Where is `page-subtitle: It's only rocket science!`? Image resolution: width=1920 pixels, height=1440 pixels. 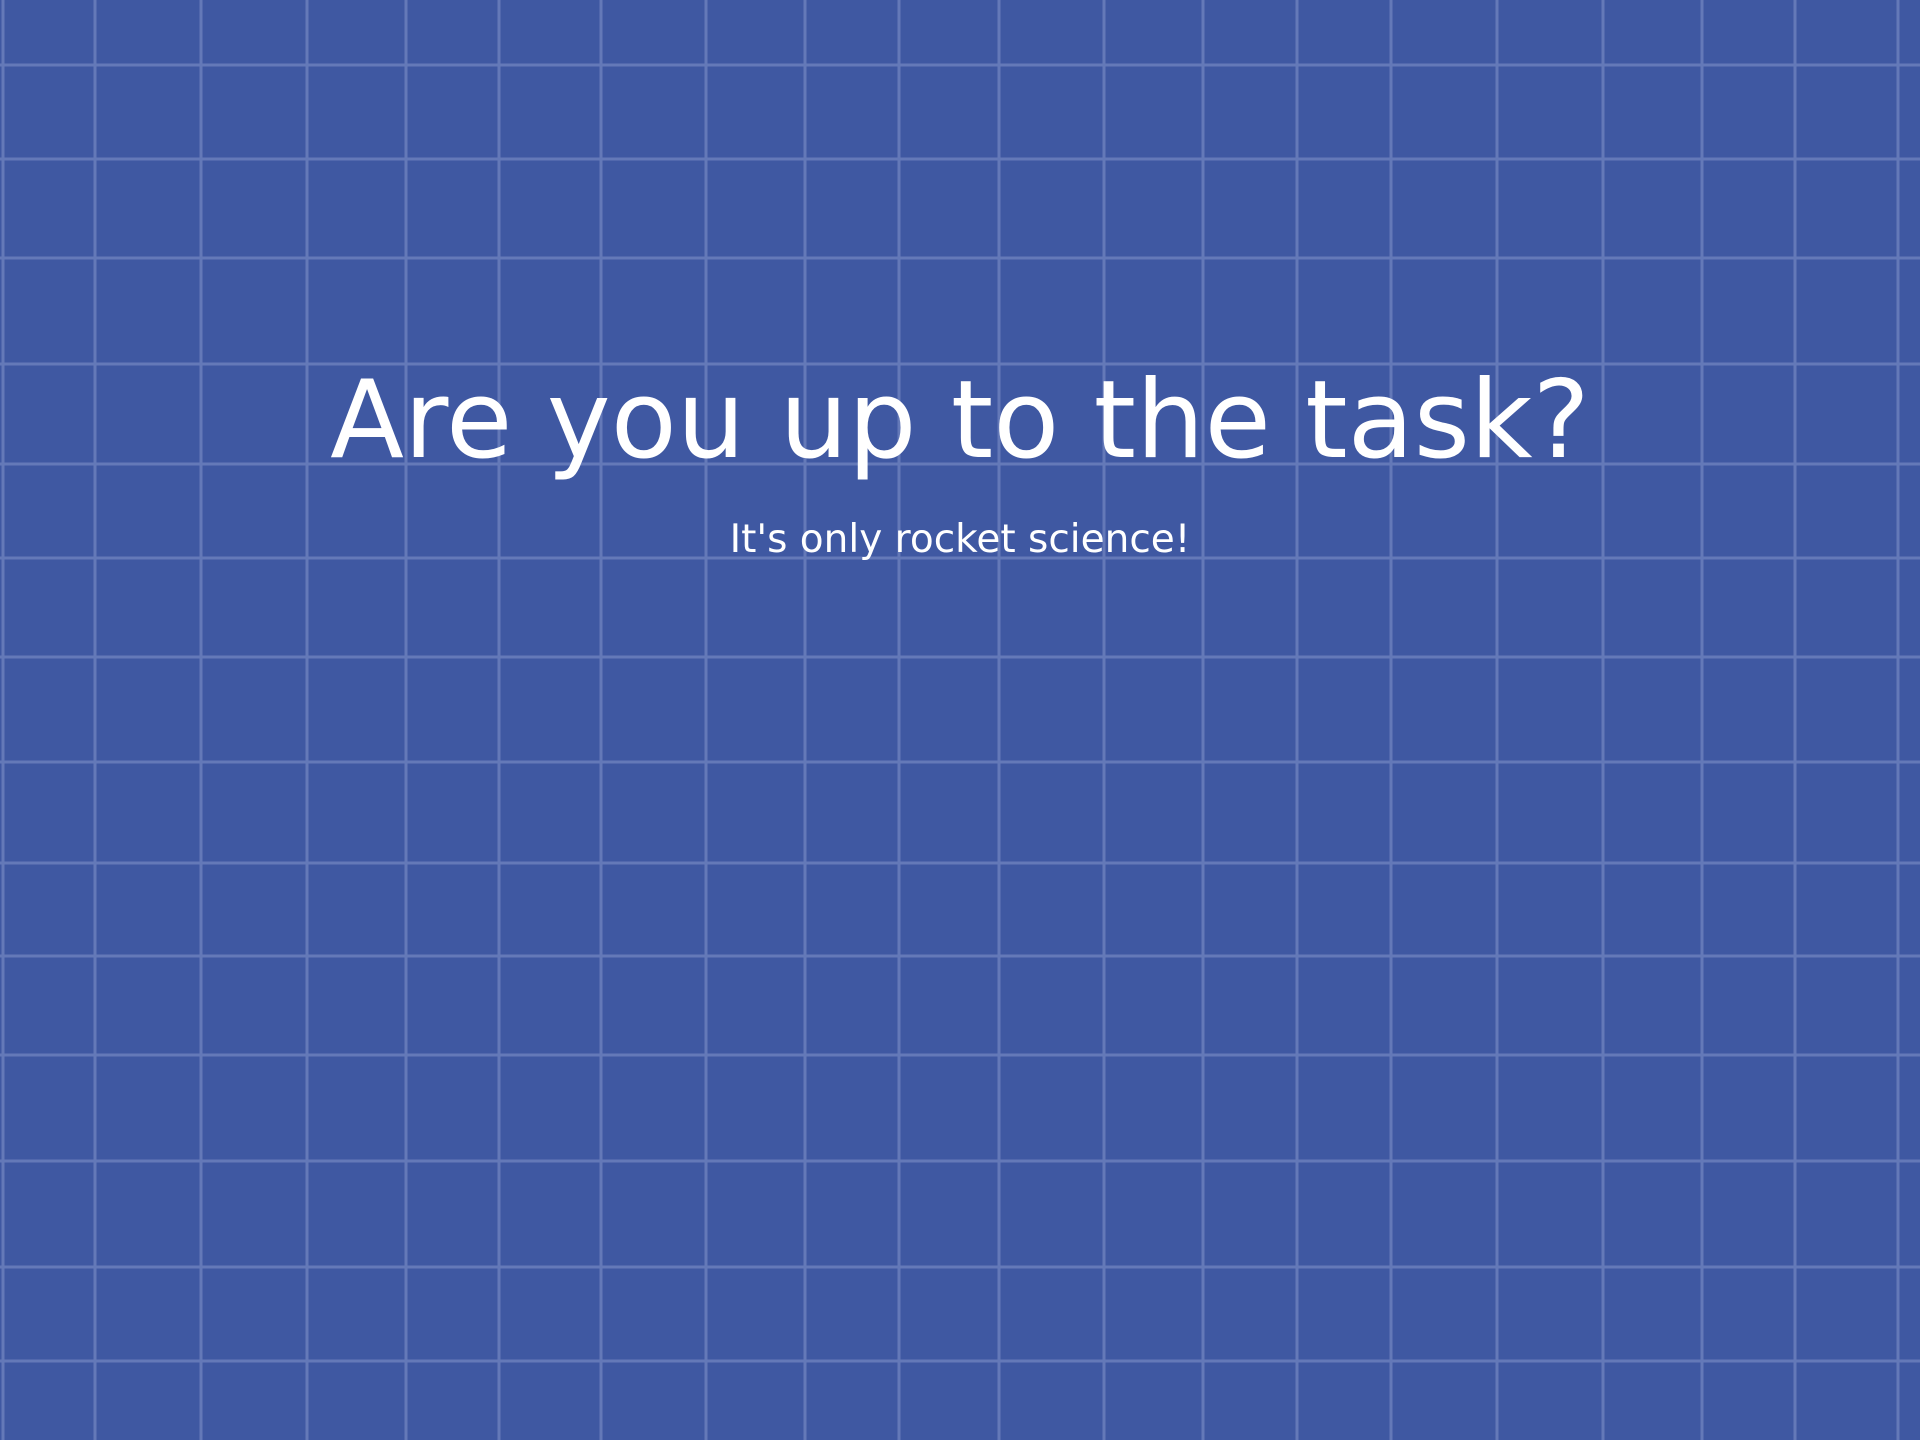 page-subtitle: It's only rocket science! is located at coordinates (960, 539).